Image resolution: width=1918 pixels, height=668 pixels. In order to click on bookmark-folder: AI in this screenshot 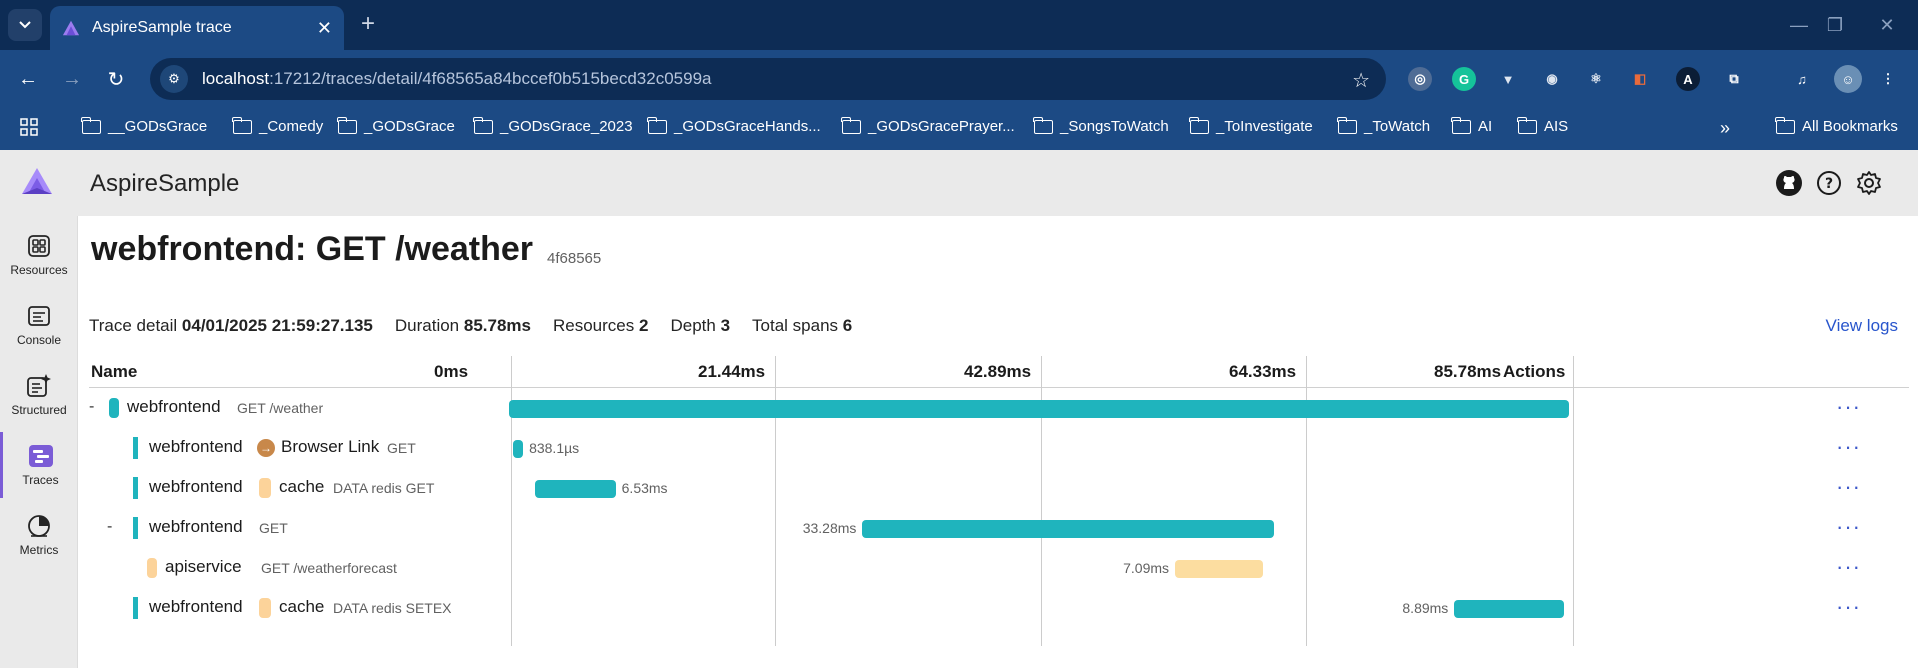, I will do `click(1471, 125)`.